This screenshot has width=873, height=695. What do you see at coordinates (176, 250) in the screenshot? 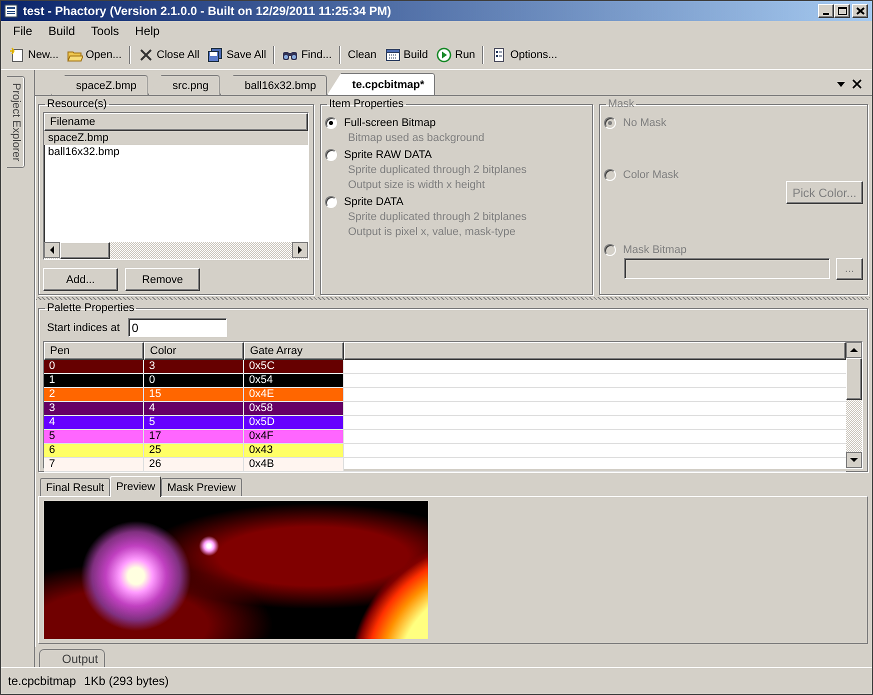
I see `horizontal-scrollbar` at bounding box center [176, 250].